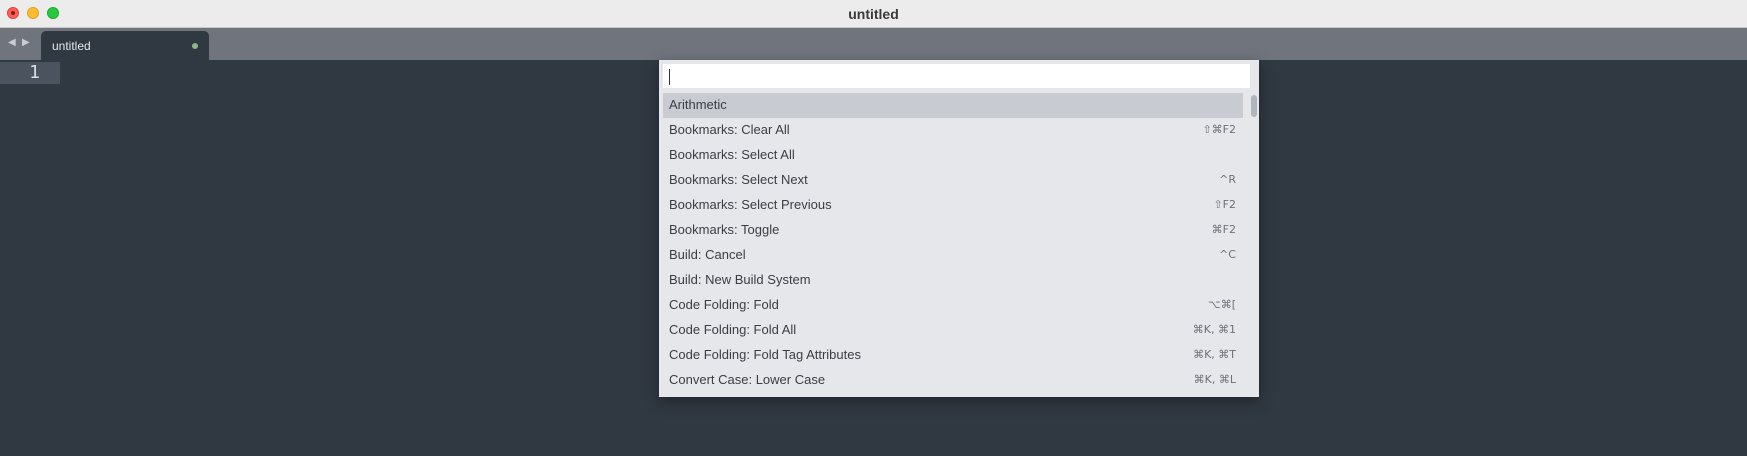  What do you see at coordinates (873, 44) in the screenshot?
I see `tab-bar: ◀ ▶ untitled` at bounding box center [873, 44].